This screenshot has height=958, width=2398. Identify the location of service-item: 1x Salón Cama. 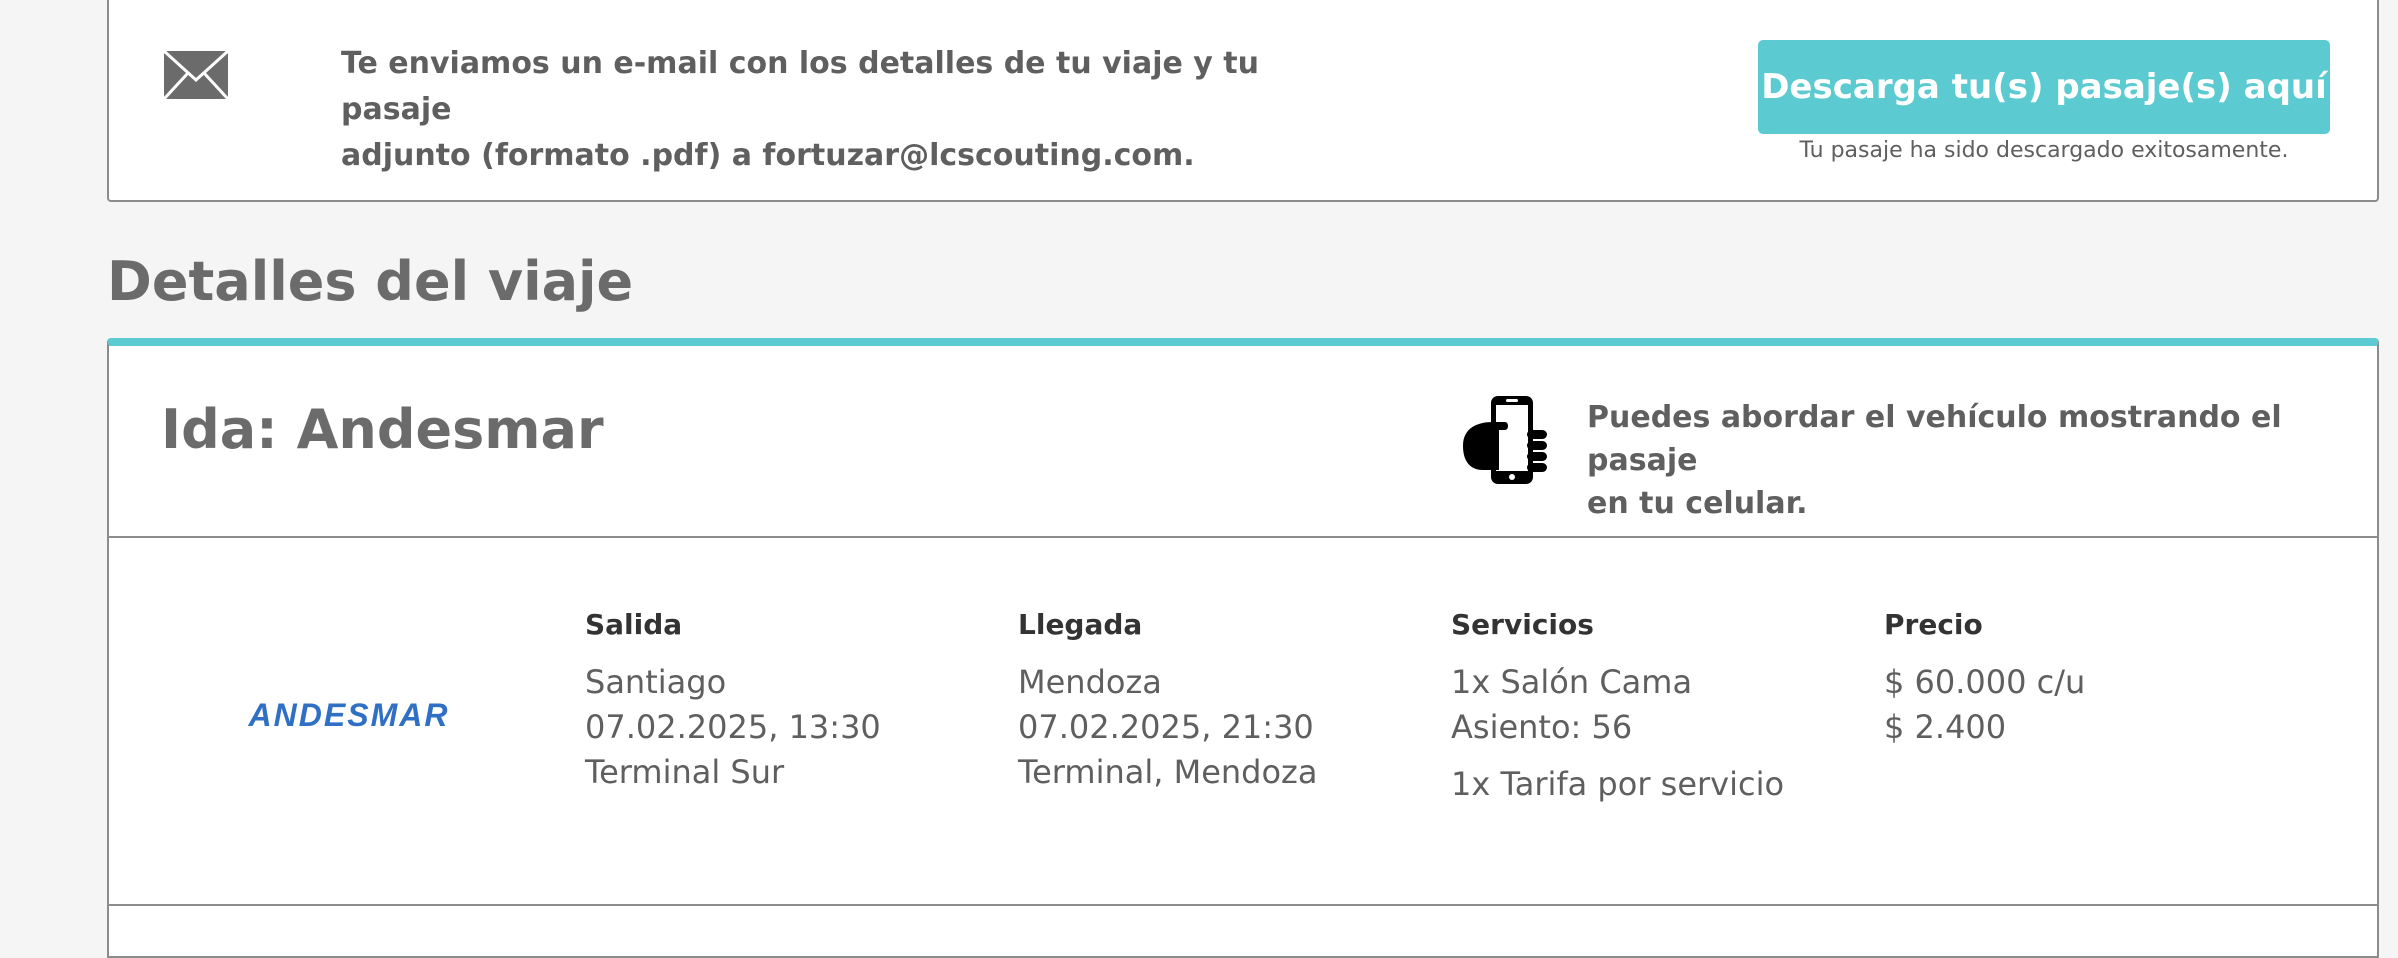
(1572, 682).